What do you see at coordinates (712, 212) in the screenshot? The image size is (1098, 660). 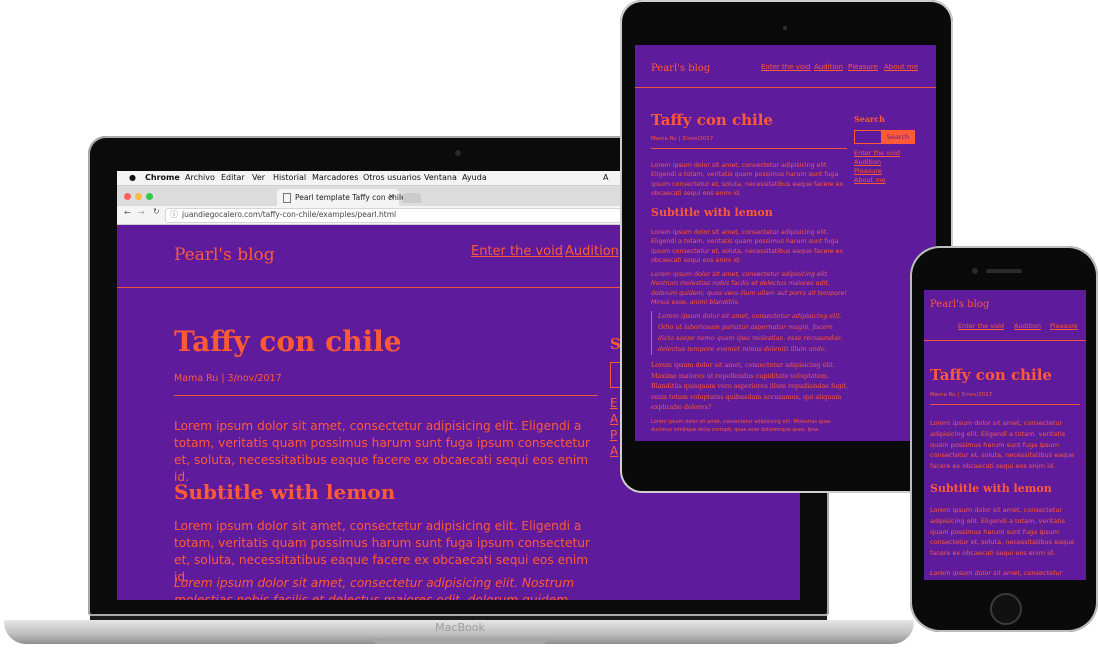 I see `tablet-post-subtitle: Subtitle with lemon` at bounding box center [712, 212].